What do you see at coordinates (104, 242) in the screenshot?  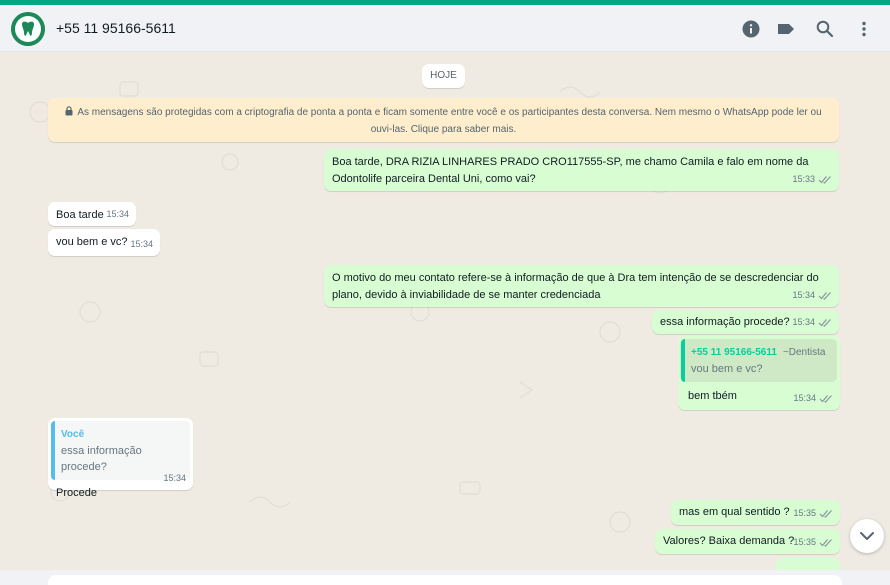 I see `message-bubble-incoming: vou bem e vc? 15:34` at bounding box center [104, 242].